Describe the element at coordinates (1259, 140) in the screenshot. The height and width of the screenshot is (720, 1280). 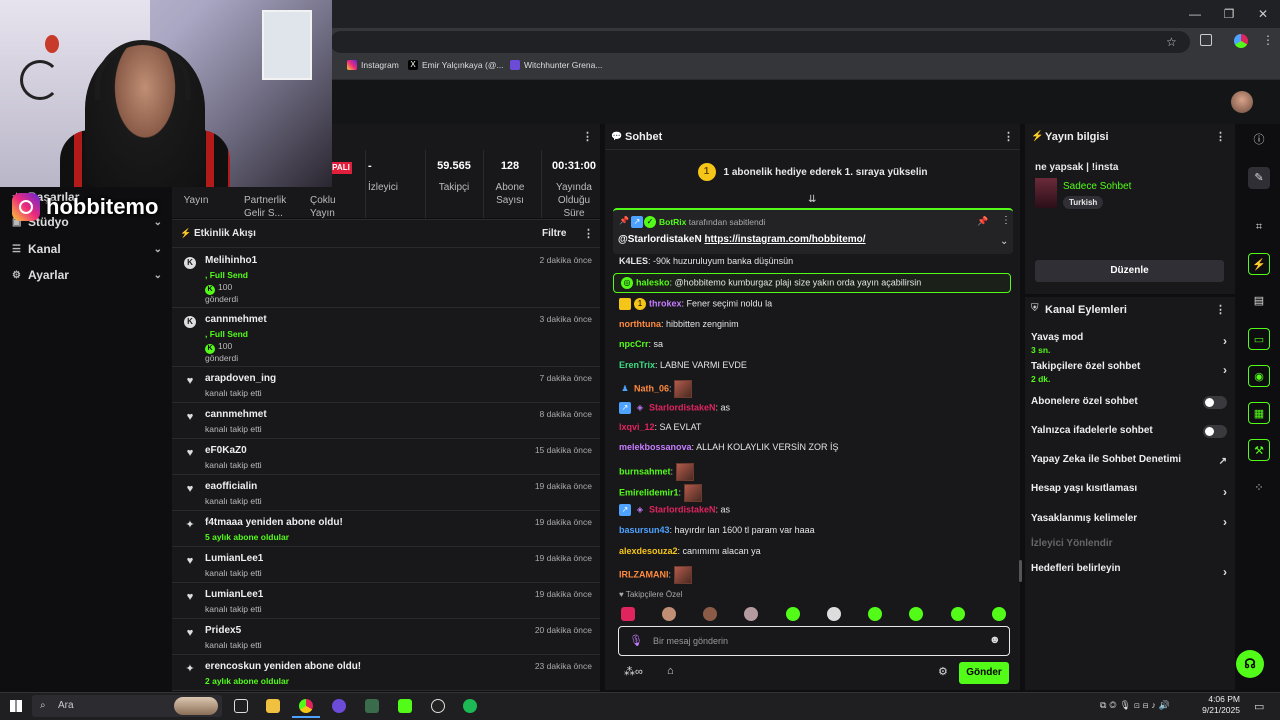
I see `info-icon: ⓘ` at that location.